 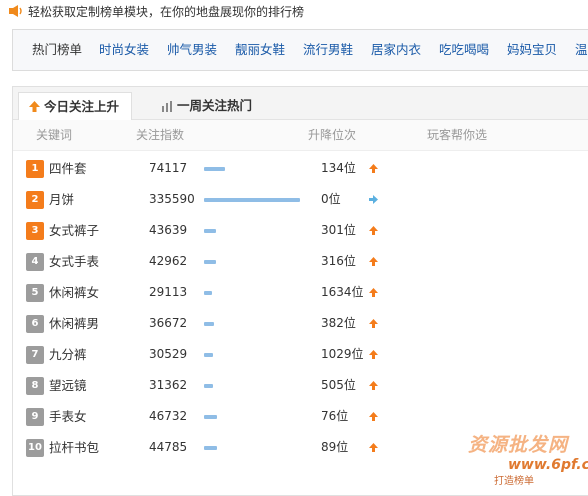 I want to click on nav-item-men-fashion: 帅气男装, so click(x=192, y=50).